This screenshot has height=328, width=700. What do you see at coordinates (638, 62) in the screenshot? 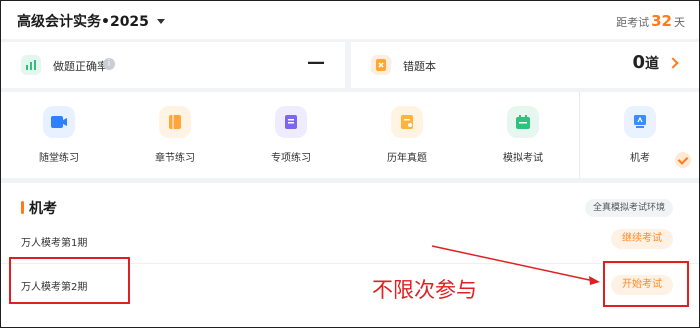
I see `wrong-count-value: 0` at bounding box center [638, 62].